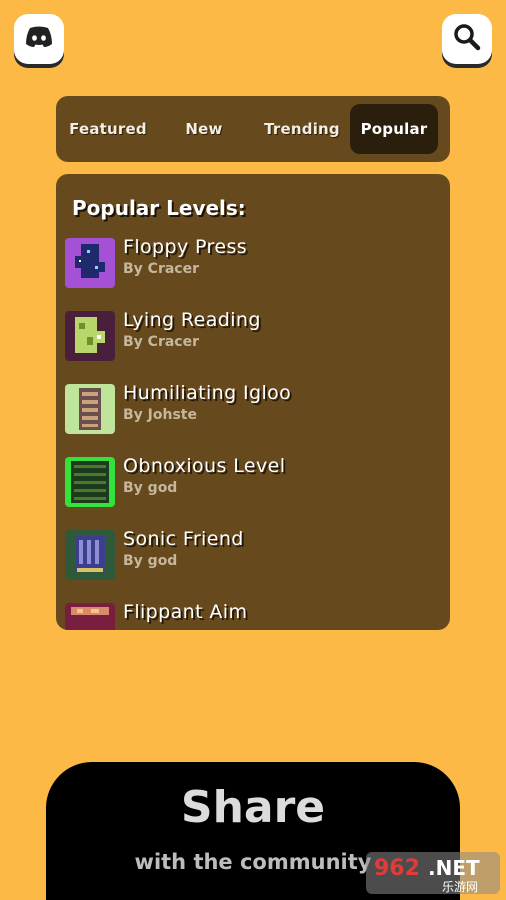  What do you see at coordinates (253, 564) in the screenshot?
I see `level-item: Sonic Friend By god` at bounding box center [253, 564].